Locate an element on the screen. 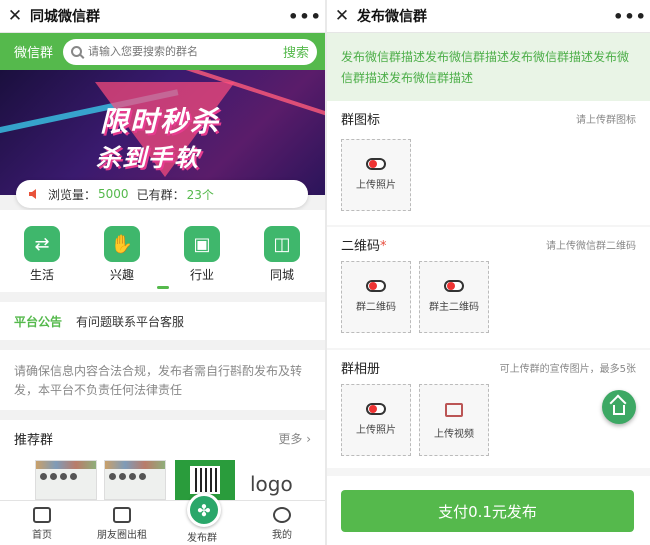 The image size is (650, 545). groups-label: 已有群： is located at coordinates (160, 194).